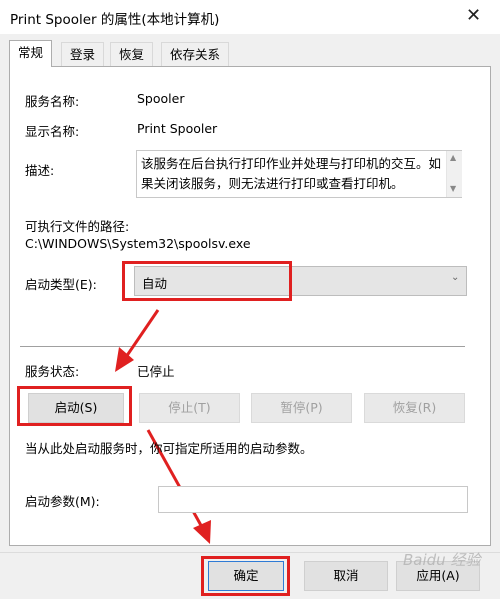 The height and width of the screenshot is (599, 500). I want to click on start-button: 启动(S), so click(76, 408).